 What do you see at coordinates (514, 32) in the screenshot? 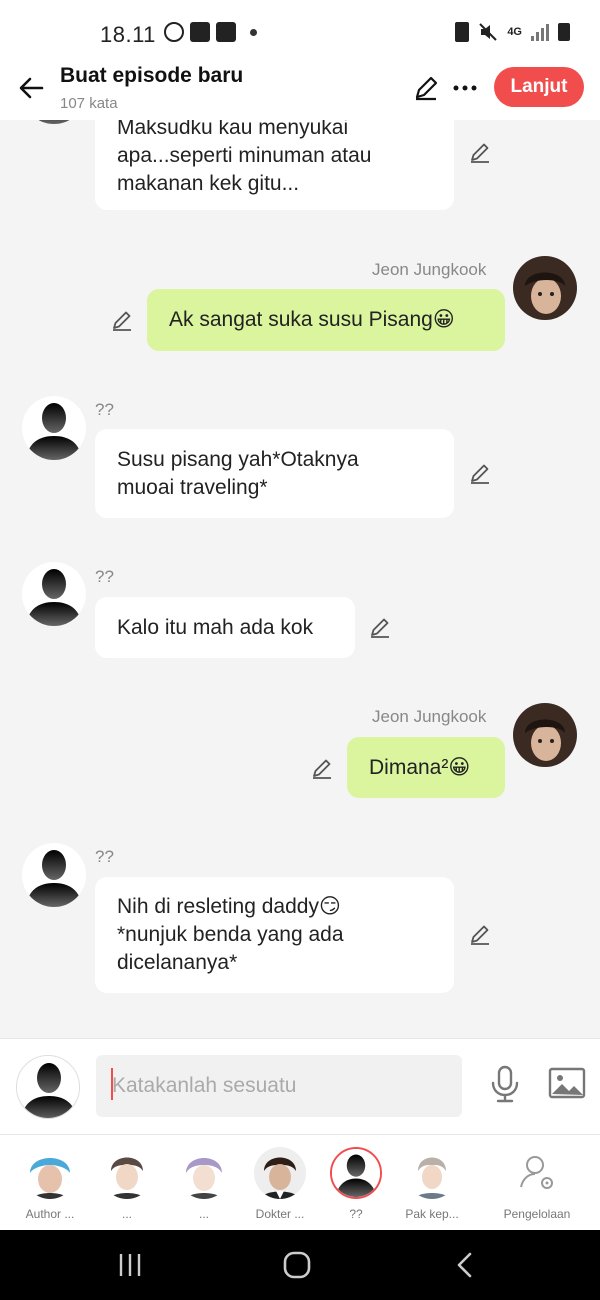
I see `network-type: 4G` at bounding box center [514, 32].